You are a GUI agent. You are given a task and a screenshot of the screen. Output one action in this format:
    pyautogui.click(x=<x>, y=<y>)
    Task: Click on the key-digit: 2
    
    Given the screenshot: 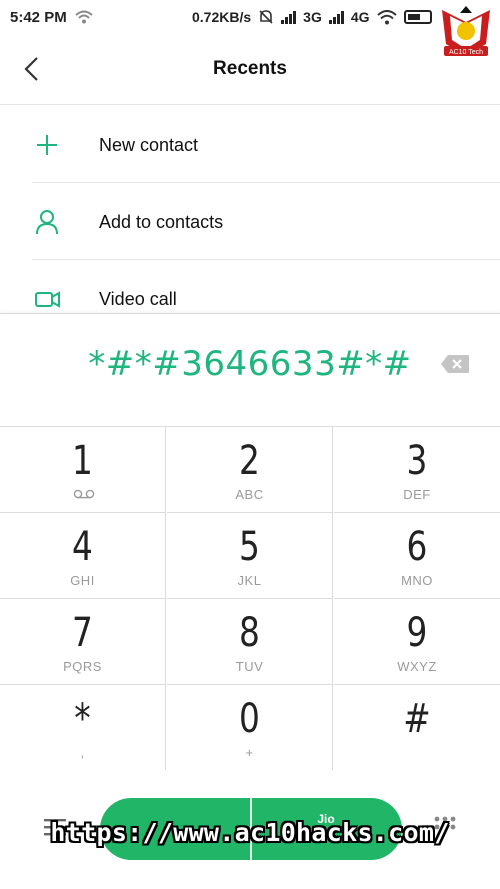 What is the action you would take?
    pyautogui.click(x=249, y=461)
    